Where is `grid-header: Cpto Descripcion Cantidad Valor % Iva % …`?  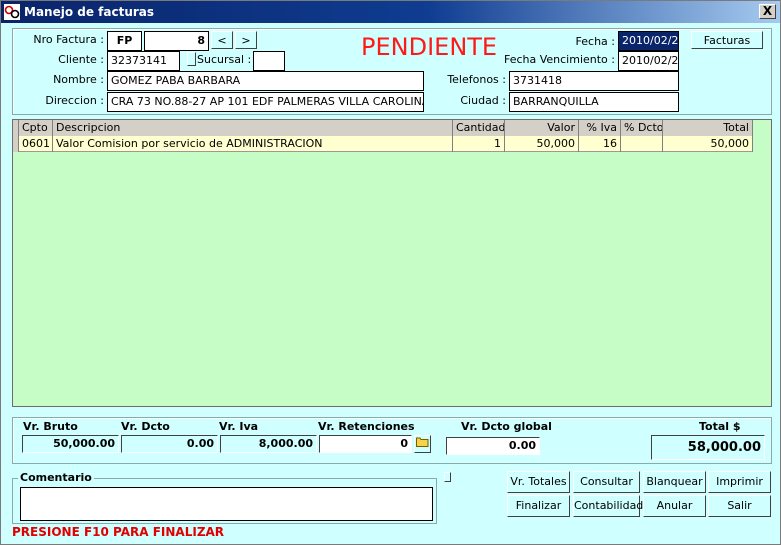 grid-header: Cpto Descripcion Cantidad Valor % Iva % … is located at coordinates (383, 128).